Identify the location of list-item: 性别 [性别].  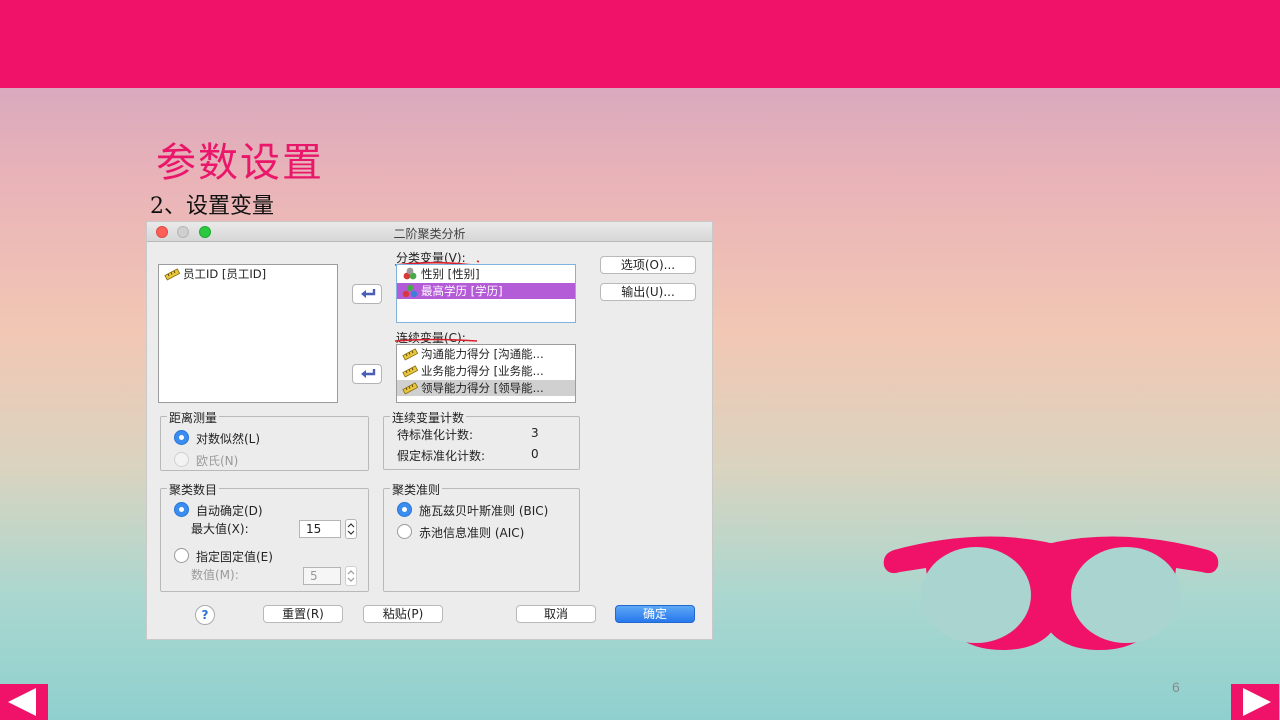
(486, 274).